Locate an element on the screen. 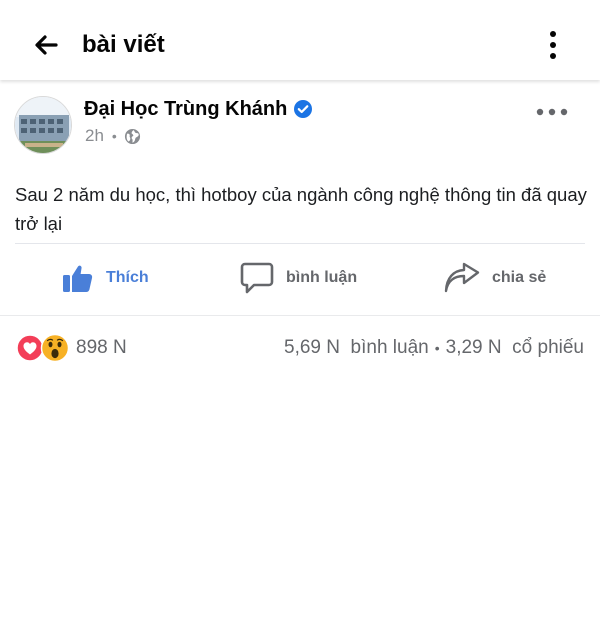 The width and height of the screenshot is (600, 633). kebab-menu-icon is located at coordinates (553, 45).